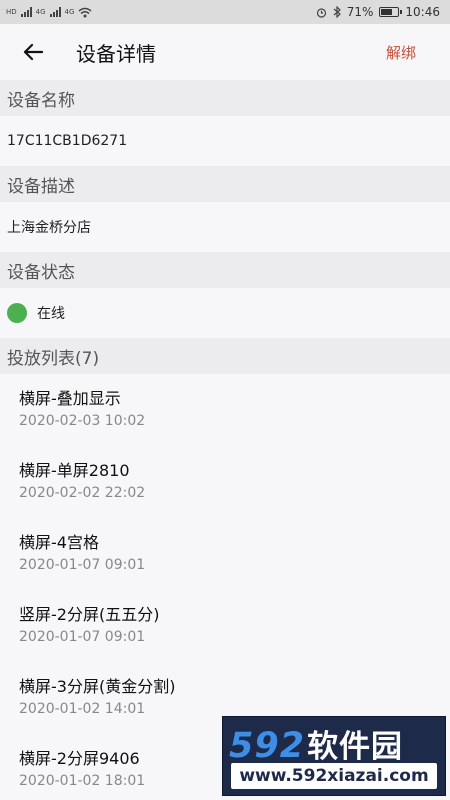  I want to click on battery-percent: 71%, so click(360, 12).